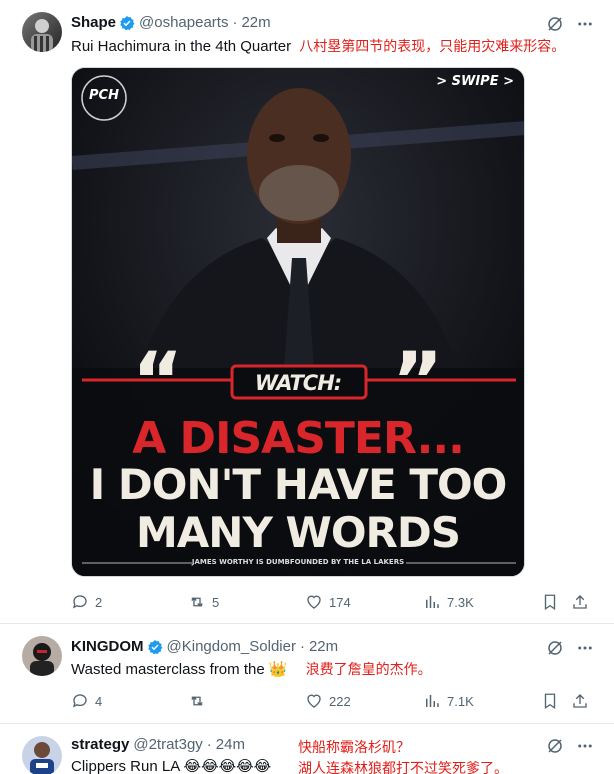  I want to click on swipe-label: > SWIPE >, so click(475, 81).